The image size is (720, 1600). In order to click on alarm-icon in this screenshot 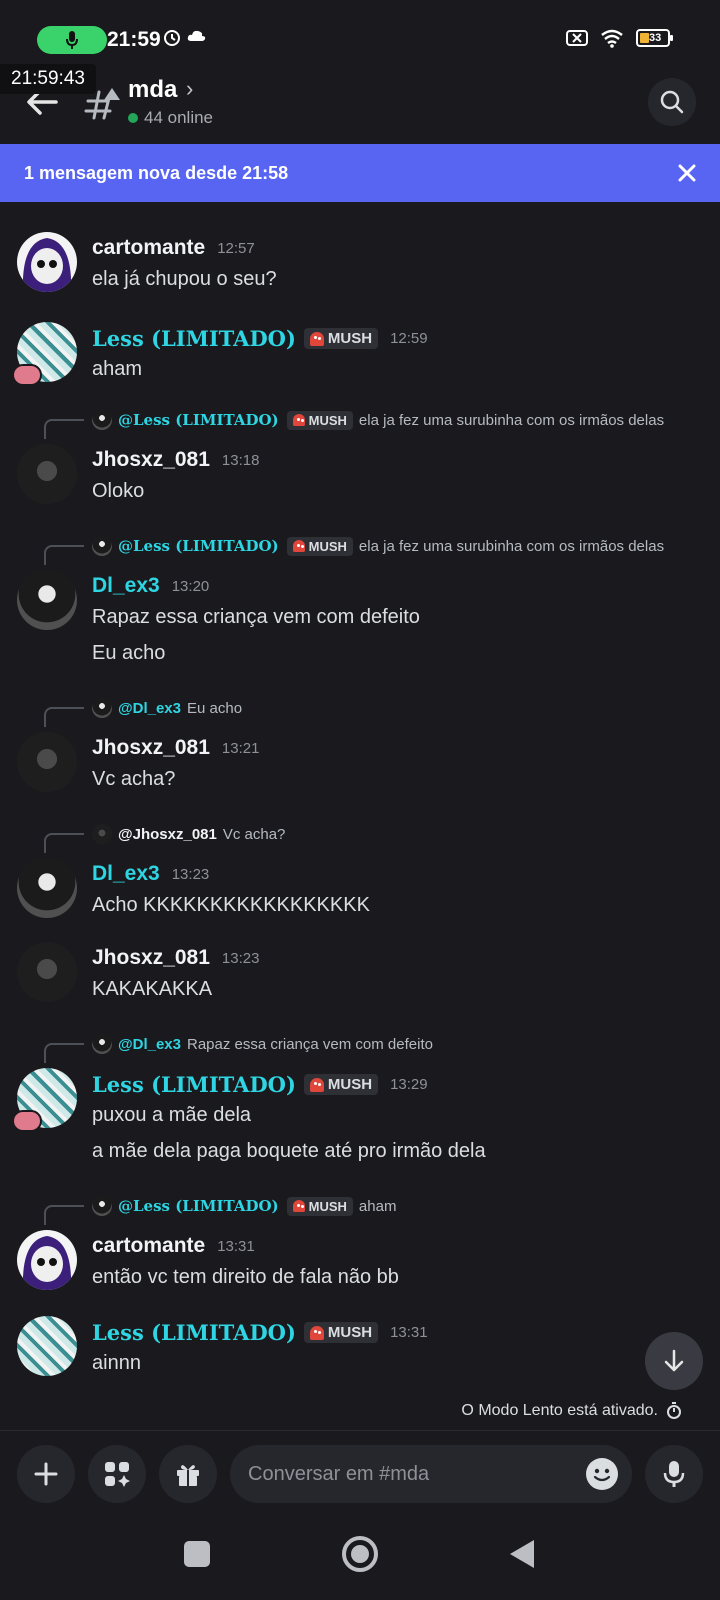, I will do `click(172, 38)`.